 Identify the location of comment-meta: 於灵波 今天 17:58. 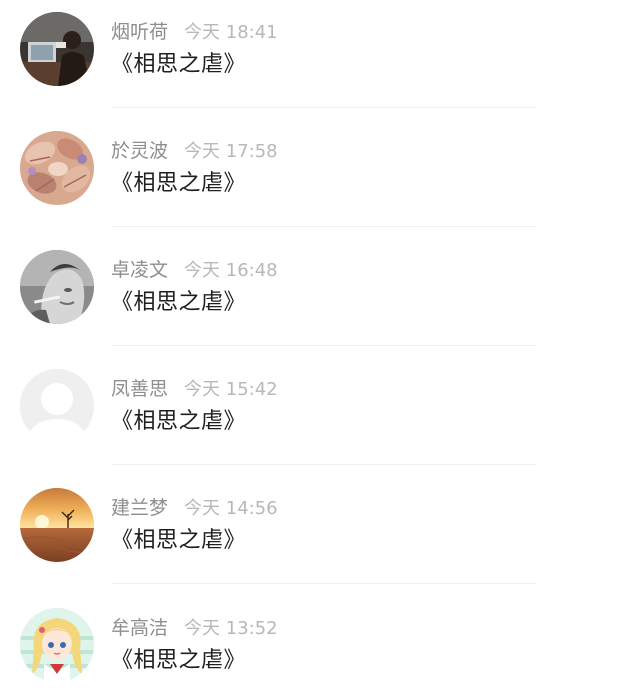
(194, 151).